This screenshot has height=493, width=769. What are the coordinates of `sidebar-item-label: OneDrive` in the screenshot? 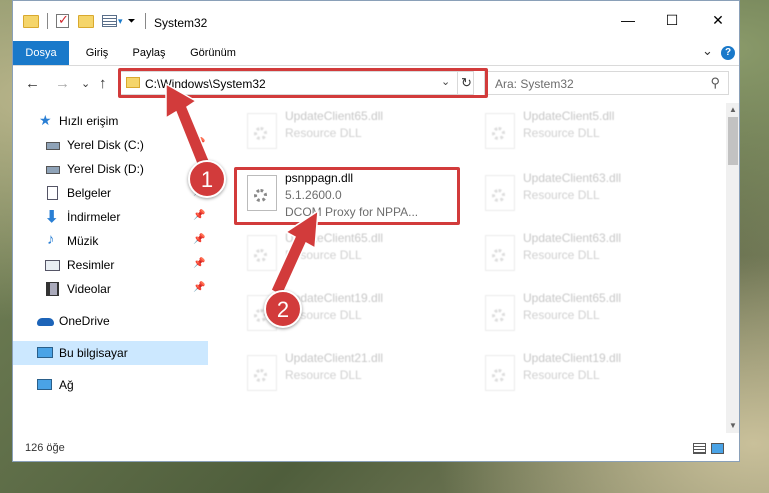 It's located at (84, 321).